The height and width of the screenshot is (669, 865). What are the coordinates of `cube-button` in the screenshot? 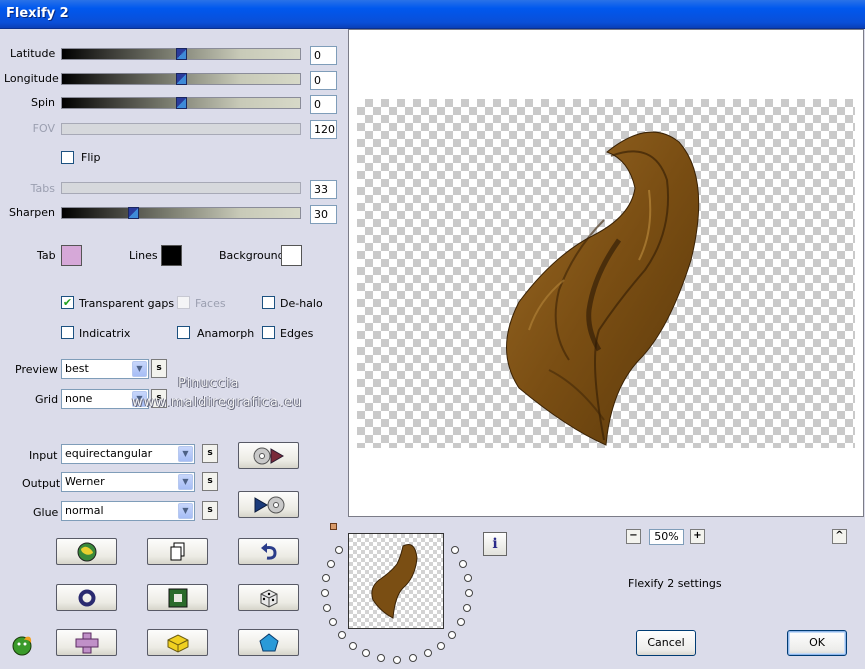 It's located at (177, 642).